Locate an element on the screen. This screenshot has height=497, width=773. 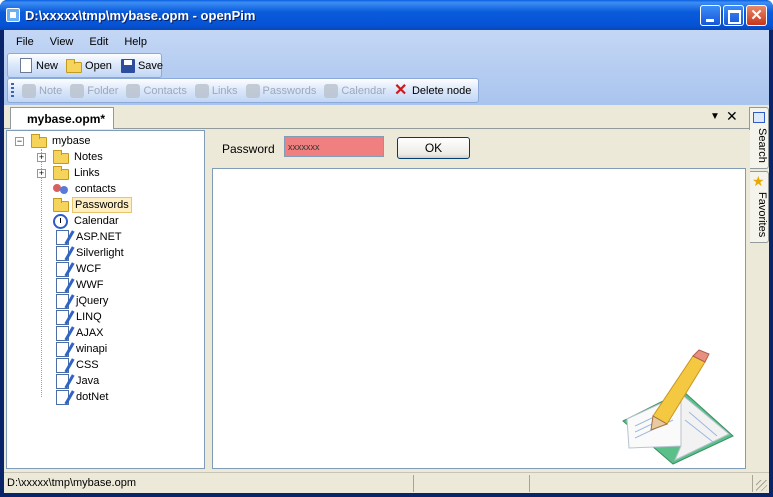
password-input is located at coordinates (334, 146).